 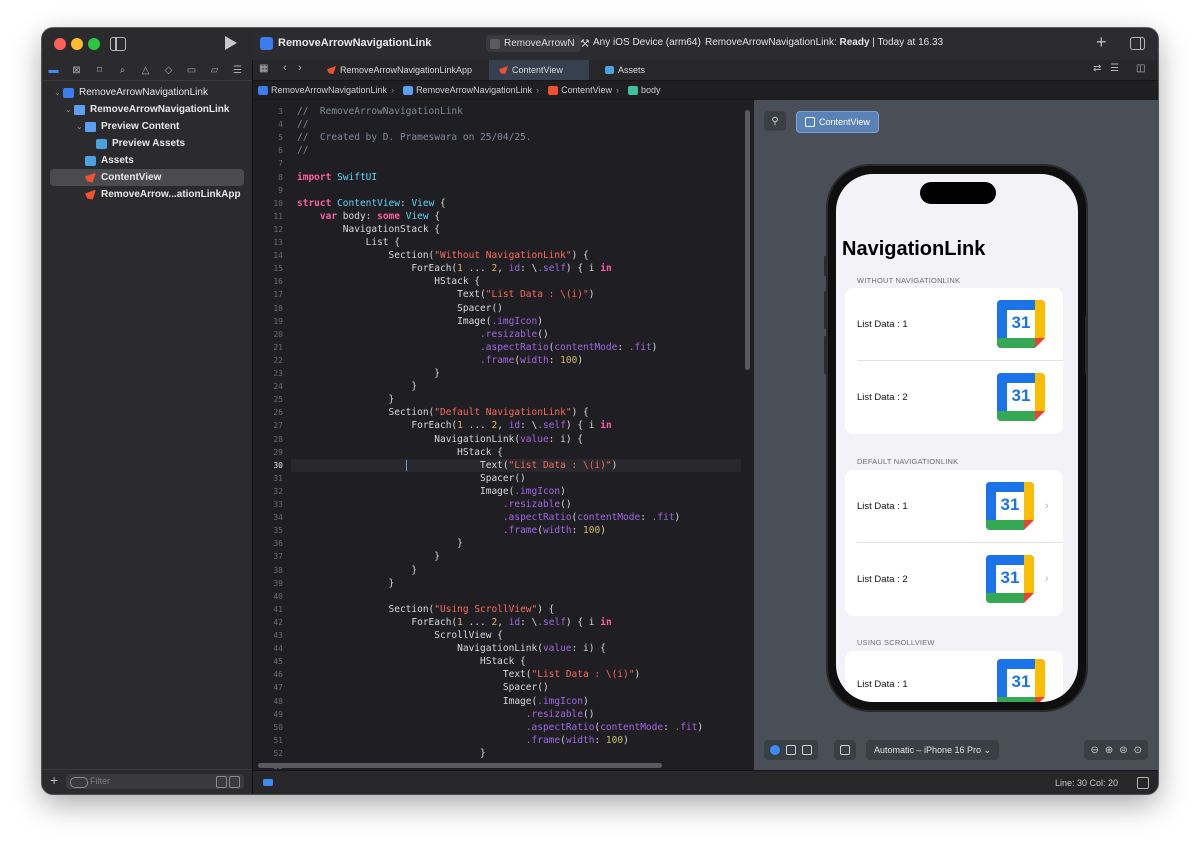 I want to click on tree-item-contentview: ContentView, so click(x=147, y=177).